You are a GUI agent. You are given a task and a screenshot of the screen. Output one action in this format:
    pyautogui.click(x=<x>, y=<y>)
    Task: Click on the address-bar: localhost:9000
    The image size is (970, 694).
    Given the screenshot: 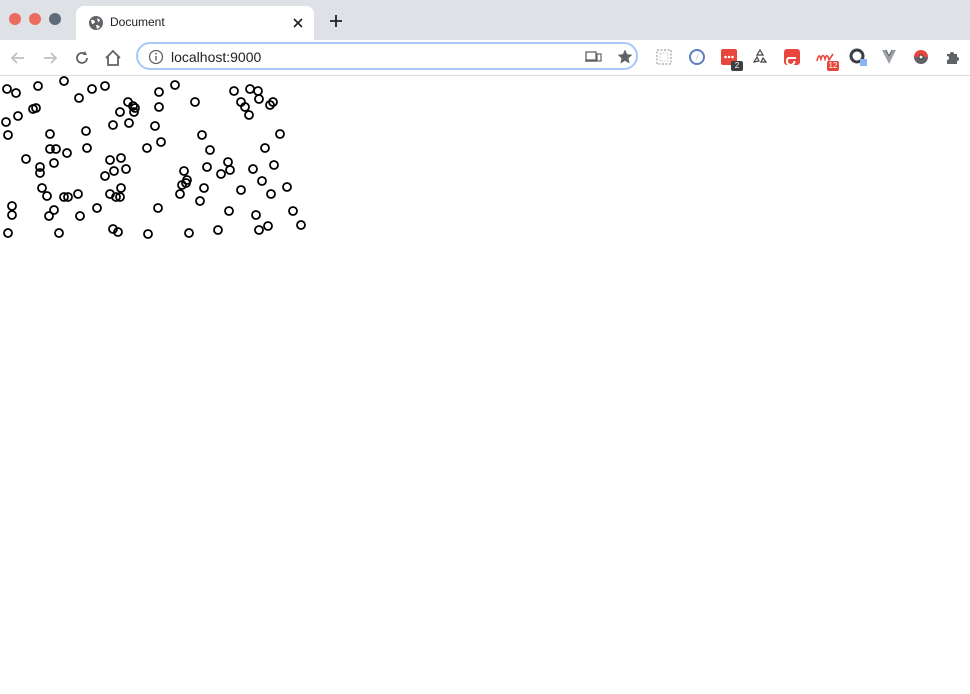 What is the action you would take?
    pyautogui.click(x=387, y=56)
    